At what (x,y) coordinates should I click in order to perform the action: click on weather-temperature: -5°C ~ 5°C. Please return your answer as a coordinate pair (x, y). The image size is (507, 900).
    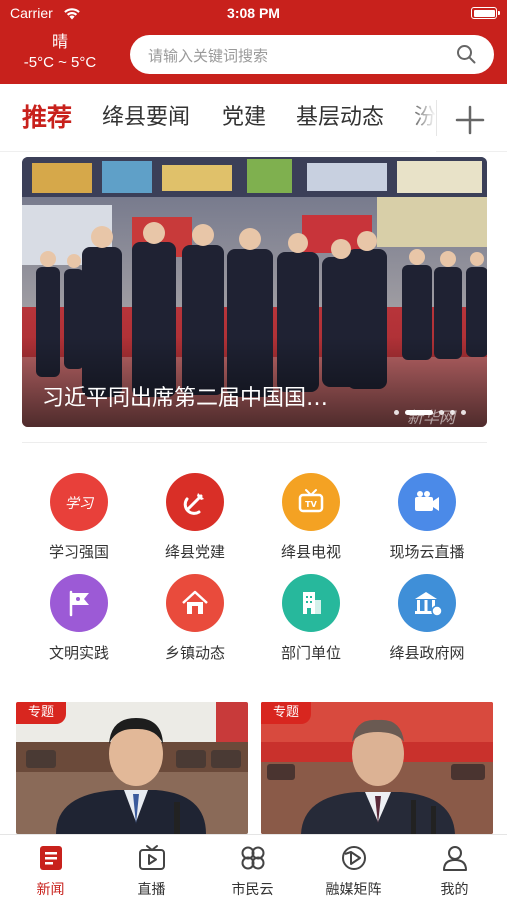
    Looking at the image, I should click on (60, 62).